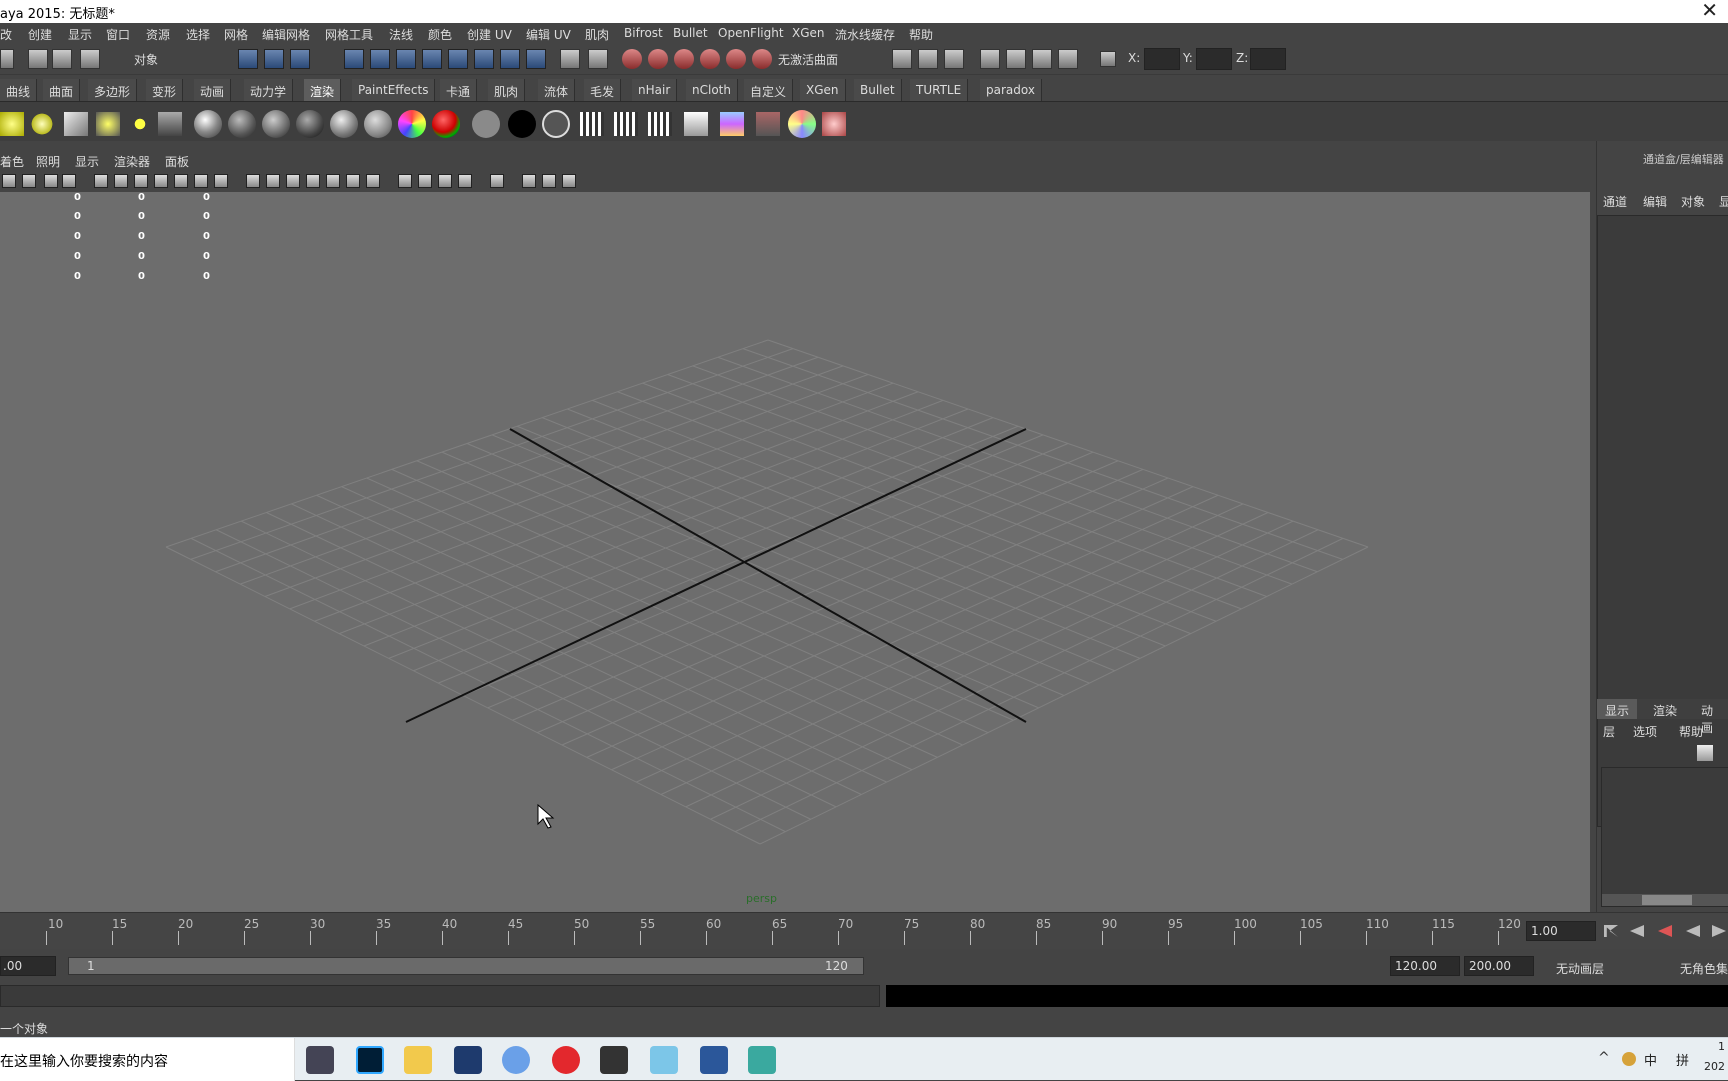 This screenshot has width=1728, height=1081. Describe the element at coordinates (108, 124) in the screenshot. I see `area-light-icon` at that location.